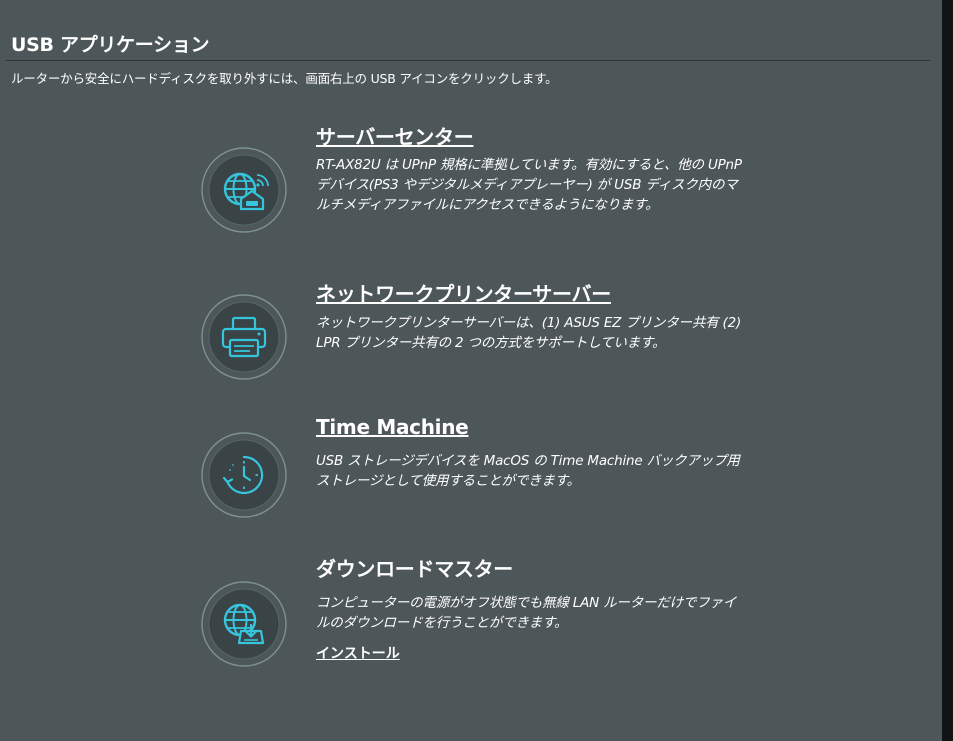 This screenshot has width=953, height=741. What do you see at coordinates (110, 45) in the screenshot?
I see `page-title: USB アプリケーション` at bounding box center [110, 45].